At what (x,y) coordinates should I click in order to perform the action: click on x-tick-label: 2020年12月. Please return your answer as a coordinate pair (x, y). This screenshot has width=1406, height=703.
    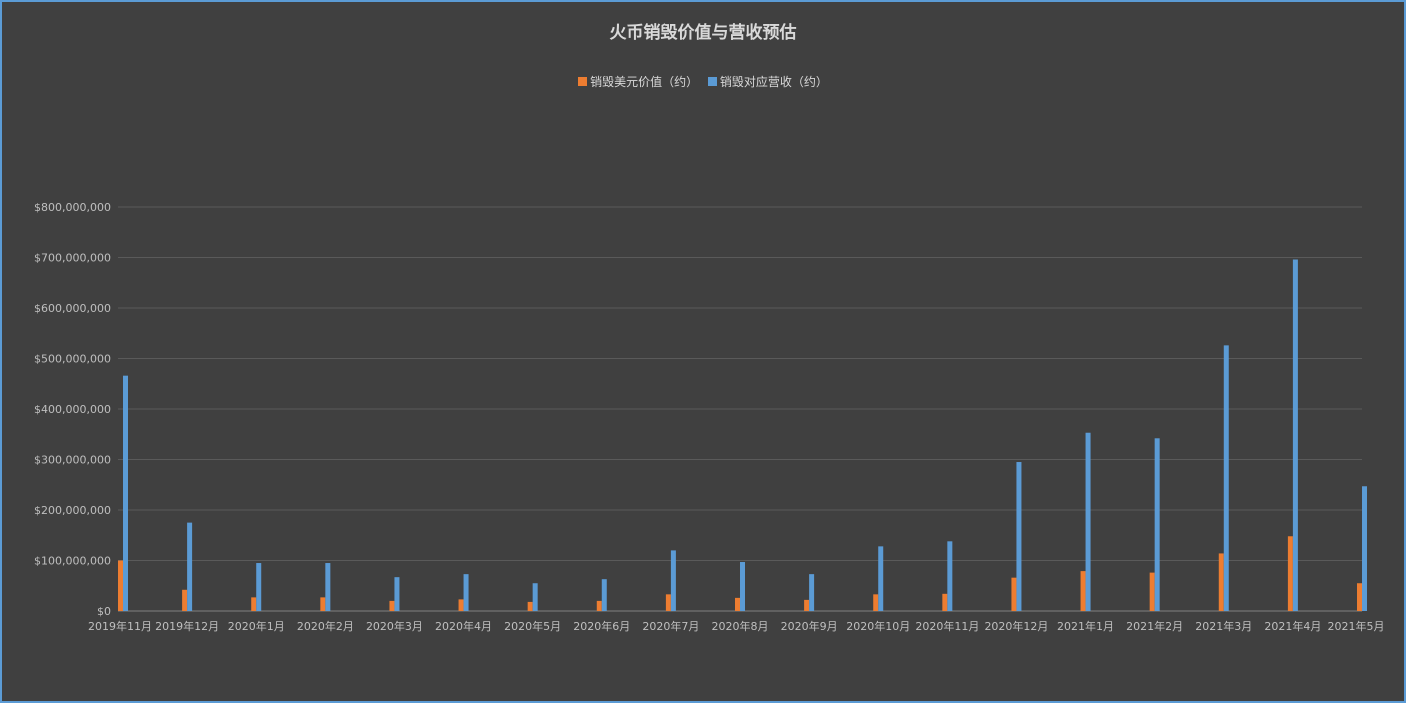
    Looking at the image, I should click on (1016, 626).